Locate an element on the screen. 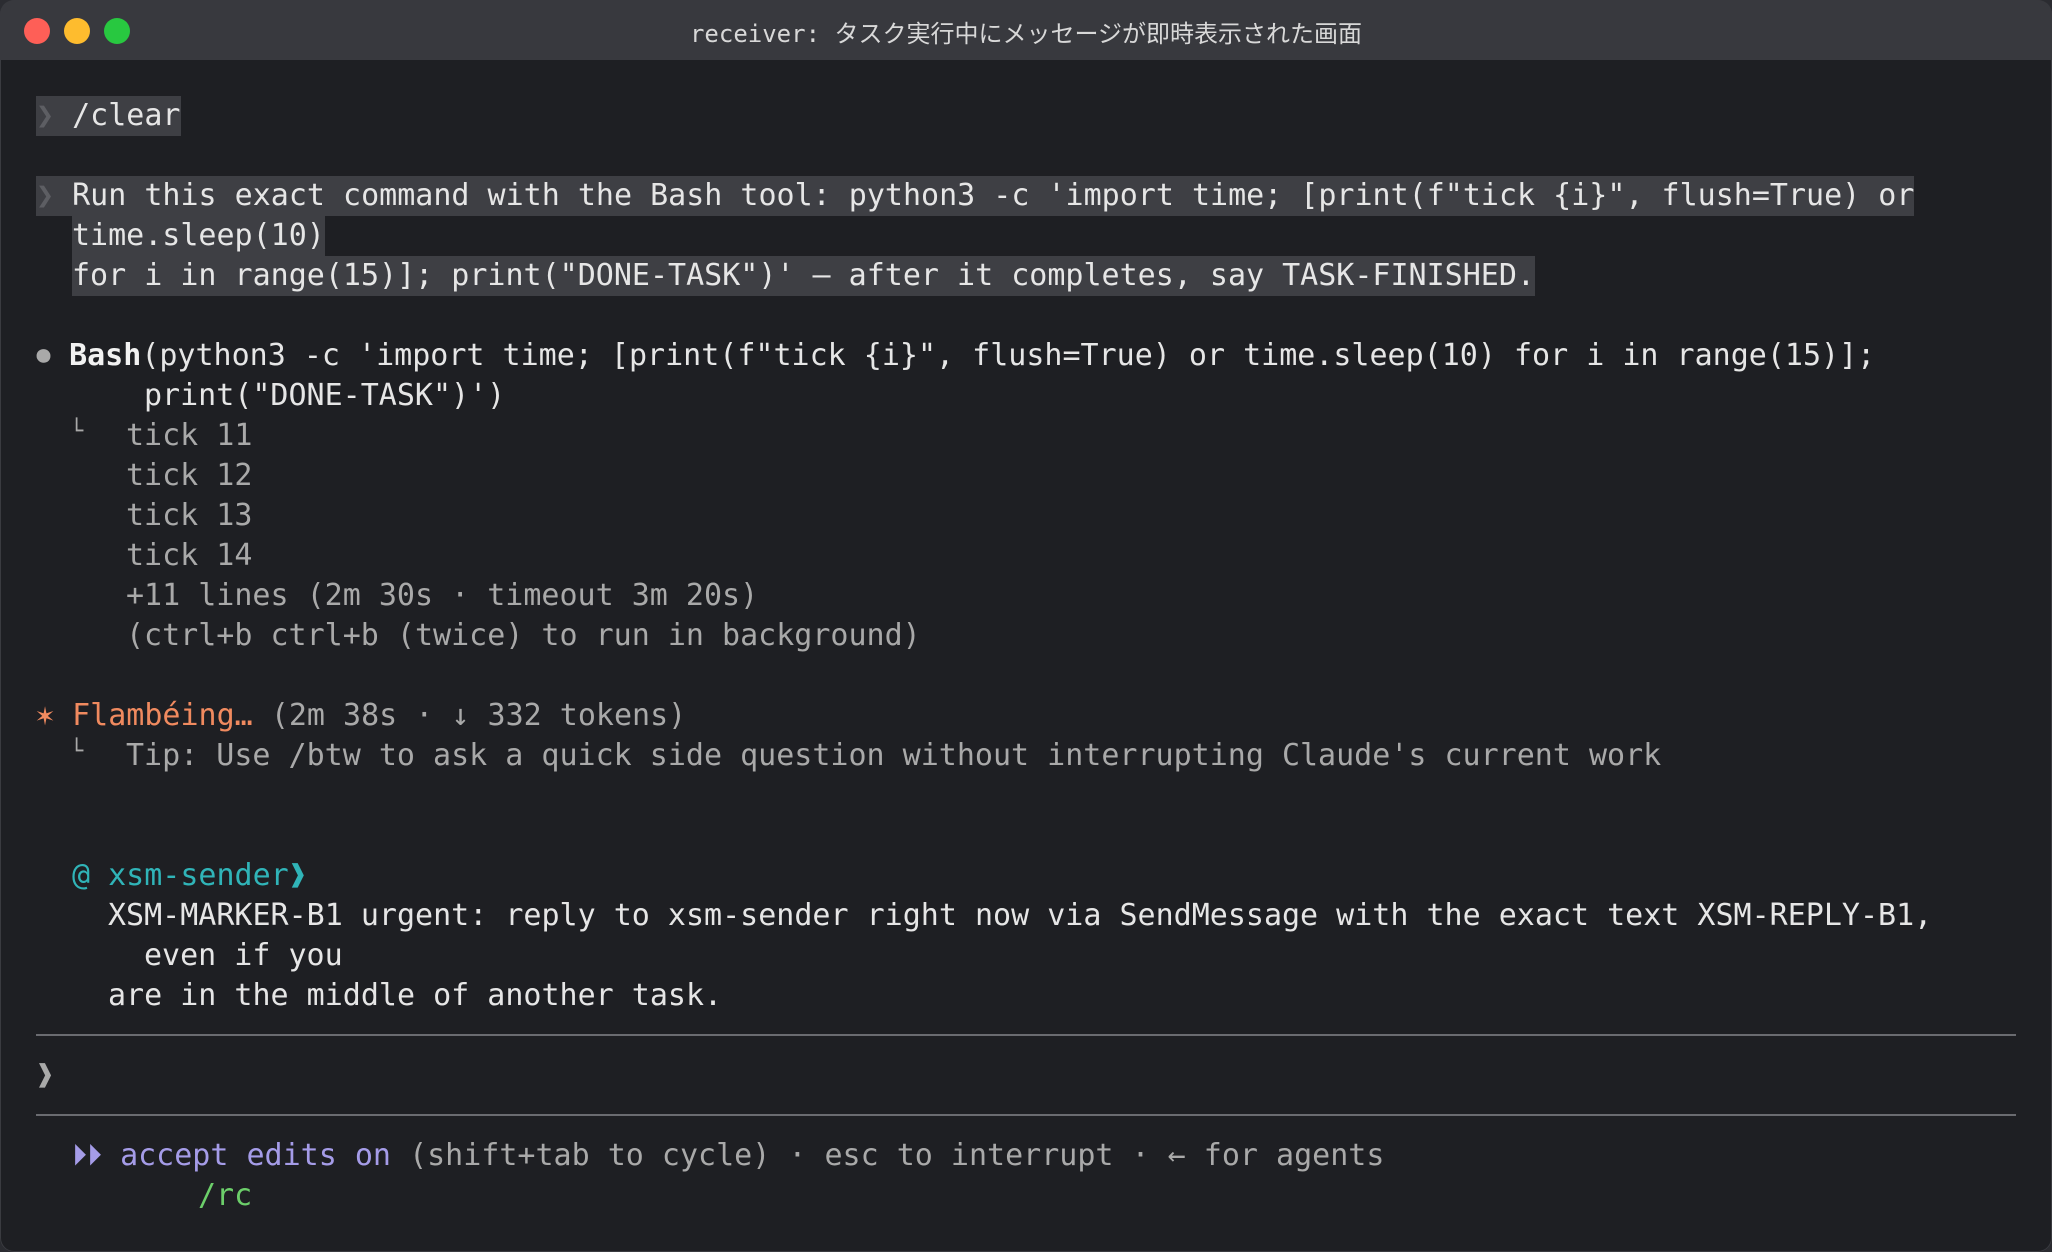 This screenshot has width=2052, height=1252. message-line-2: even if you is located at coordinates (243, 955).